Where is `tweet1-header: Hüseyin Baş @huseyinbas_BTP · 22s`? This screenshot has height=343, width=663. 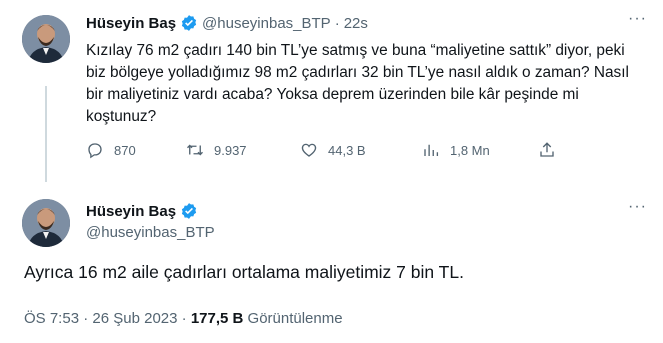
tweet1-header: Hüseyin Baş @huseyinbas_BTP · 22s is located at coordinates (227, 23).